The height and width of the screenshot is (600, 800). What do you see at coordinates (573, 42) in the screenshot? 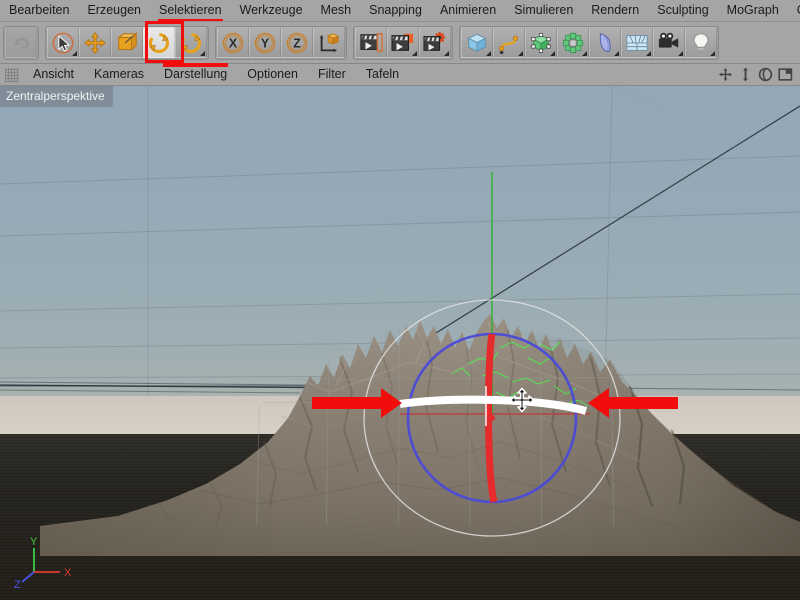
I see `toolbar-button-array-generator` at bounding box center [573, 42].